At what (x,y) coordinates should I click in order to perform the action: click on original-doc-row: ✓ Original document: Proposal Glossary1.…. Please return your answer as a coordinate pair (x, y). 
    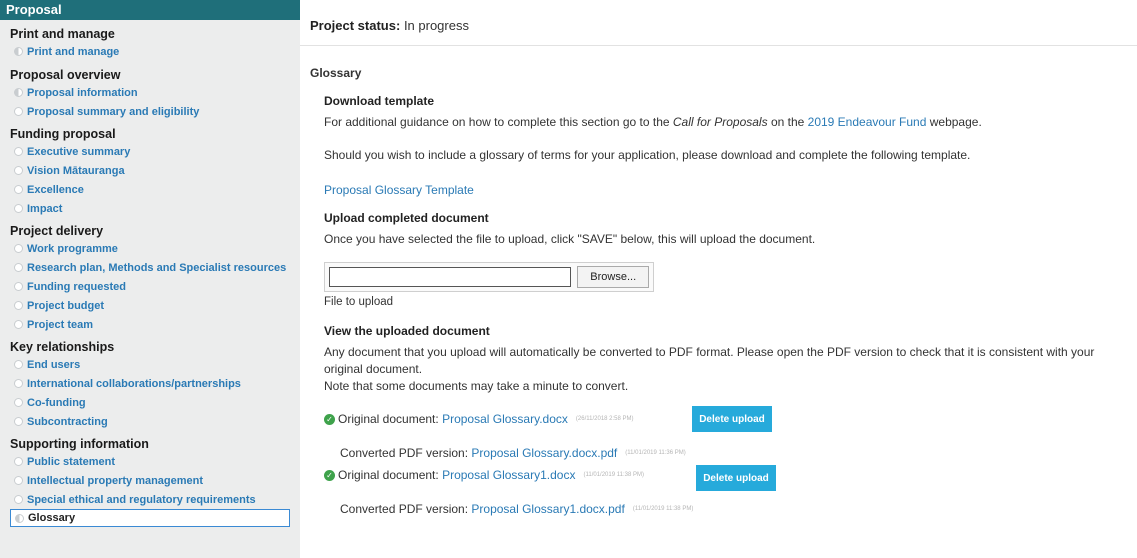
    Looking at the image, I should click on (727, 477).